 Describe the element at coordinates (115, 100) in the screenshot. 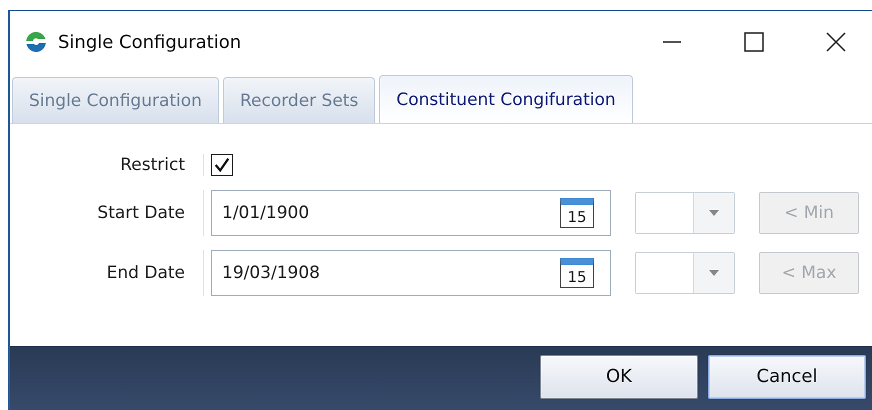

I see `tab: Single Configuration` at that location.